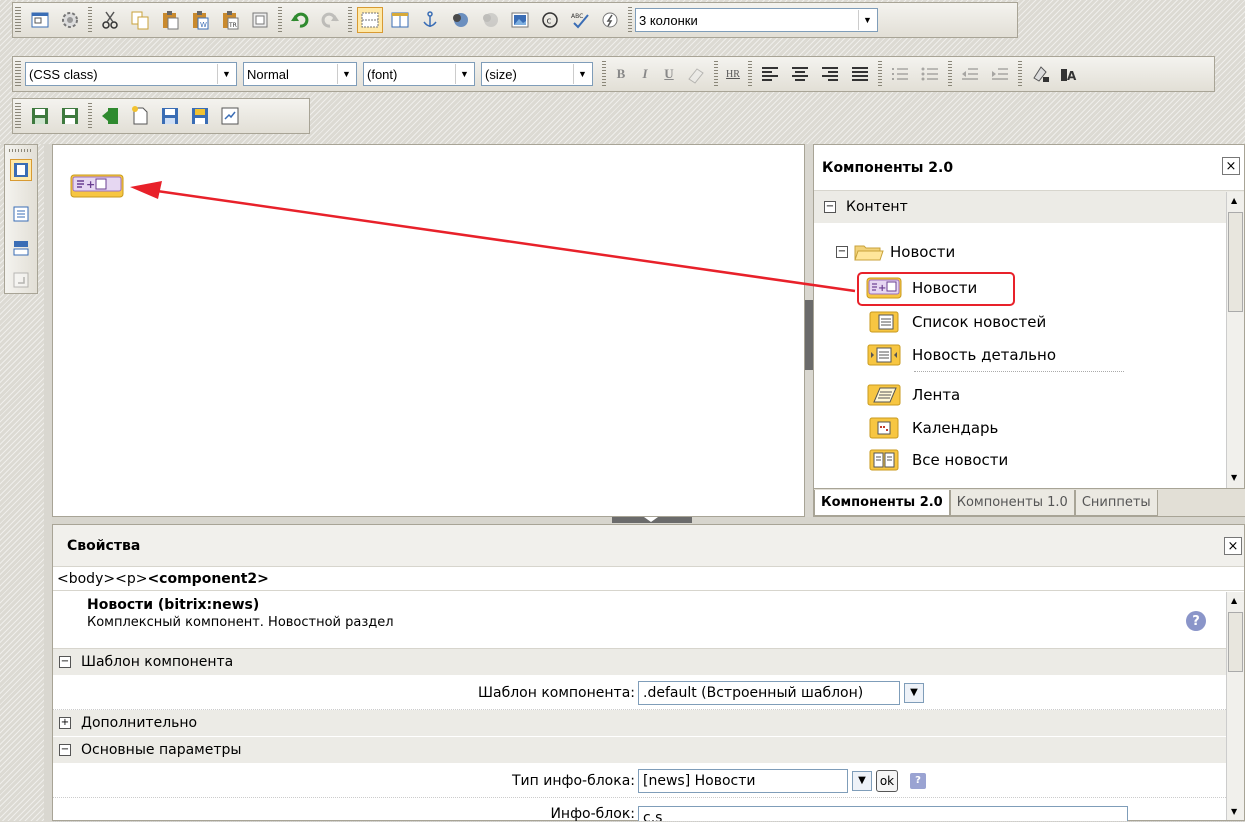 Image resolution: width=1245 pixels, height=822 pixels. Describe the element at coordinates (102, 579) in the screenshot. I see `breadcrumb-plain: <body><p>` at that location.